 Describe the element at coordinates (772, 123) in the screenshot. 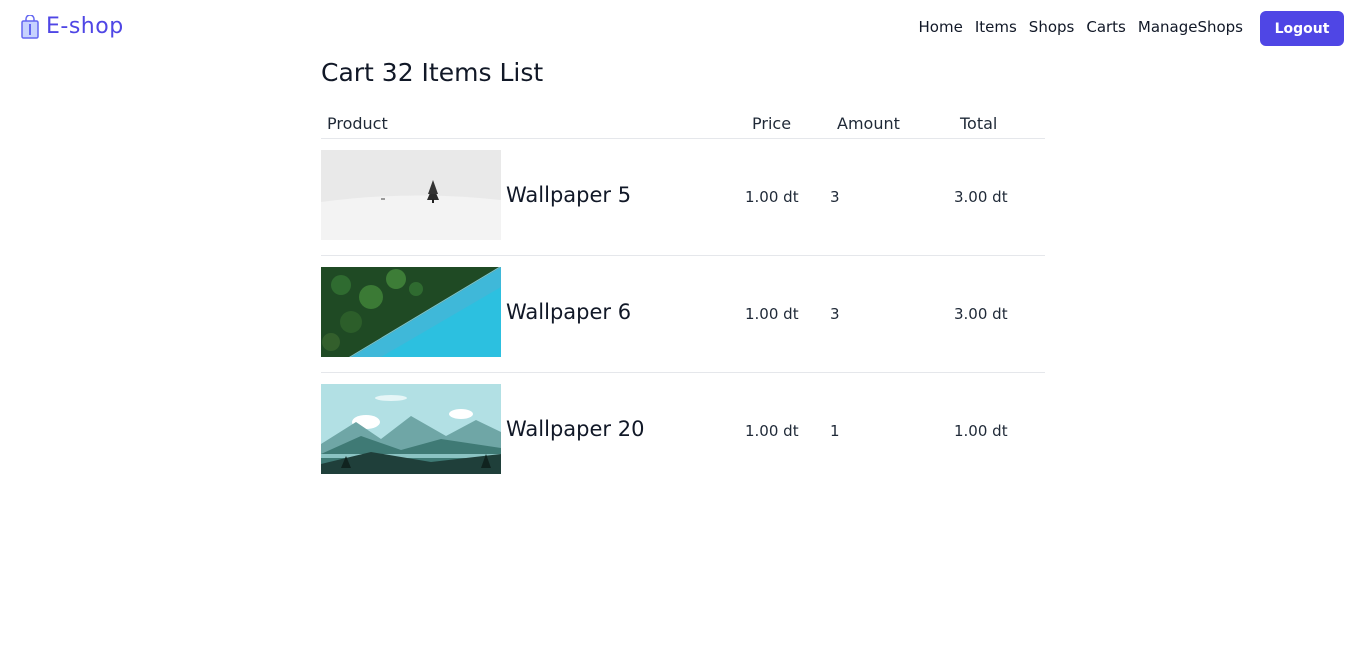

I see `header-price: Price` at that location.